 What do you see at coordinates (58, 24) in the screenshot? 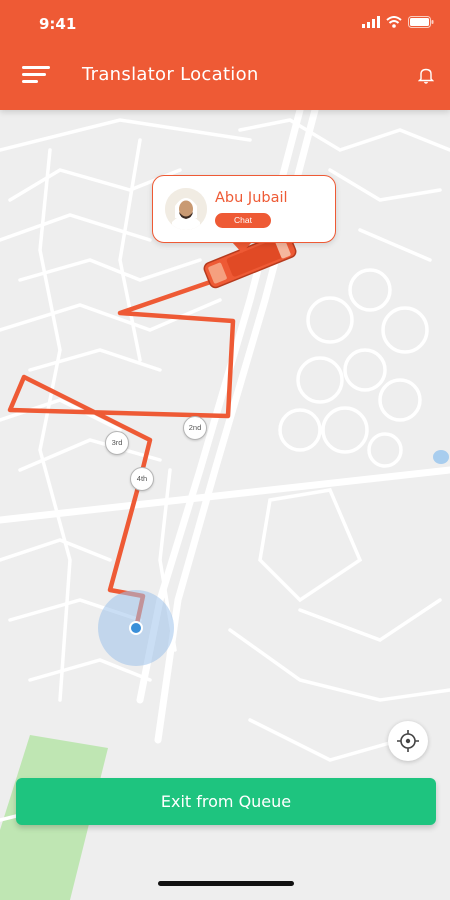
I see `status-time: 9:41` at bounding box center [58, 24].